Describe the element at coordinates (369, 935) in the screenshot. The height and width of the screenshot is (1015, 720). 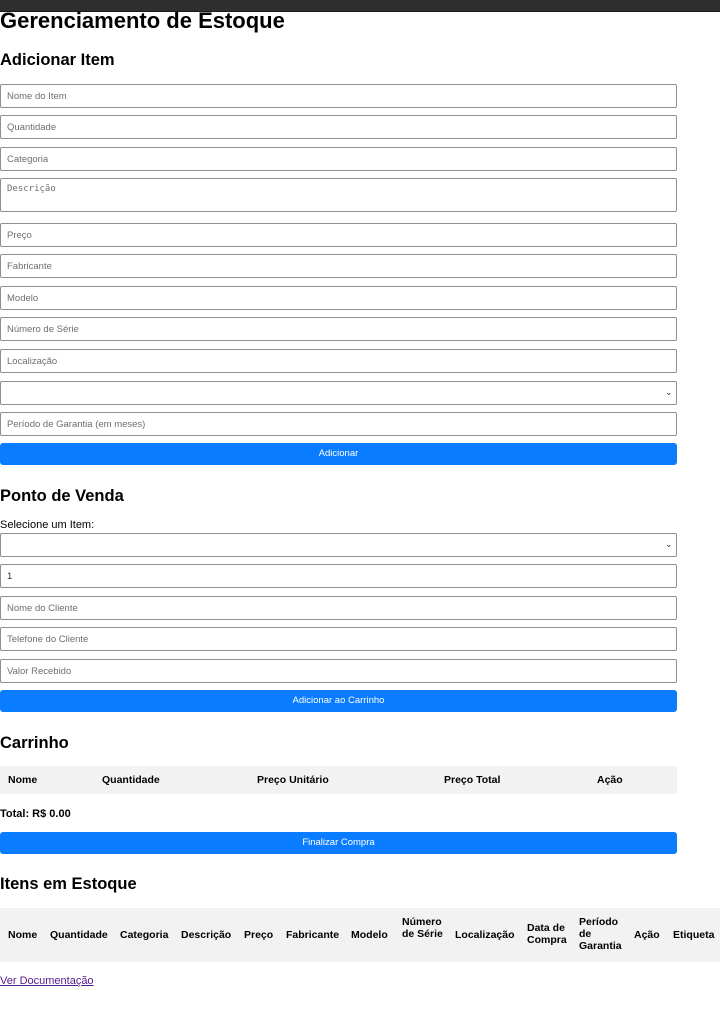
I see `stock-col-modelo: Modelo` at that location.